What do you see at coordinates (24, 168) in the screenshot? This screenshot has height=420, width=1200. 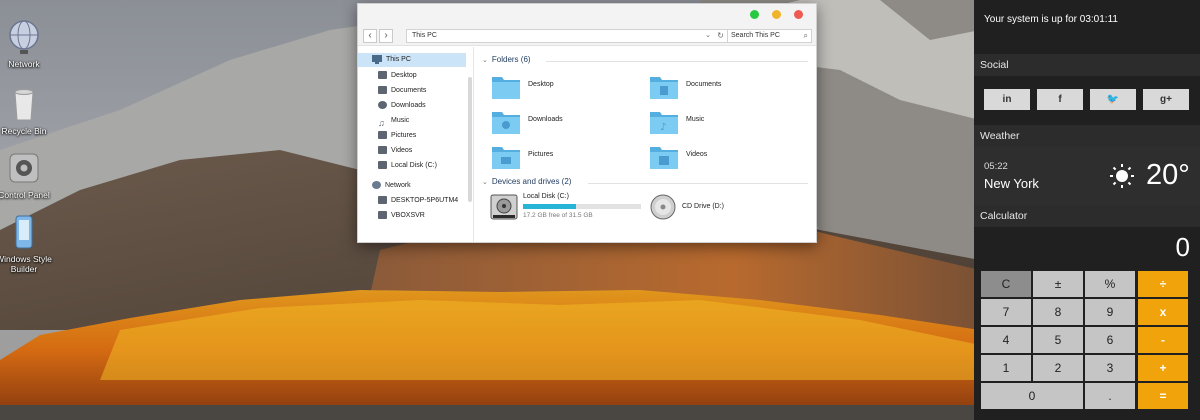 I see `control-panel-icon` at bounding box center [24, 168].